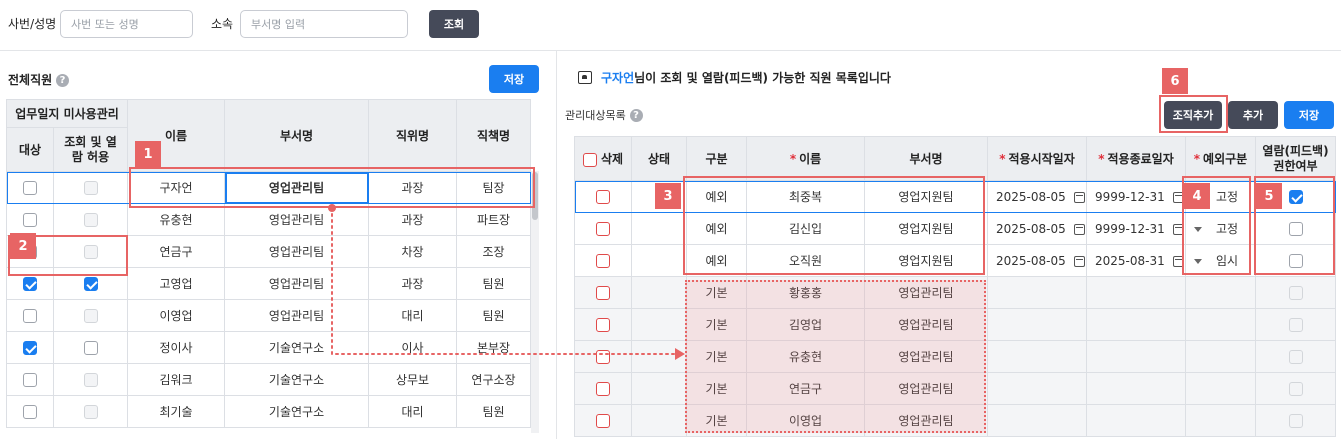 This screenshot has width=1341, height=439. Describe the element at coordinates (1037, 158) in the screenshot. I see `col-start-date: * 적용시작일자` at that location.